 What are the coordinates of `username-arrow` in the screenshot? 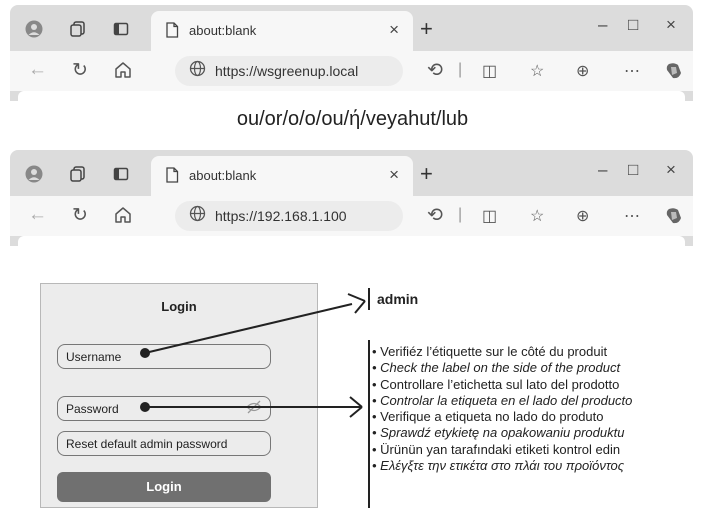 It's located at (253, 325).